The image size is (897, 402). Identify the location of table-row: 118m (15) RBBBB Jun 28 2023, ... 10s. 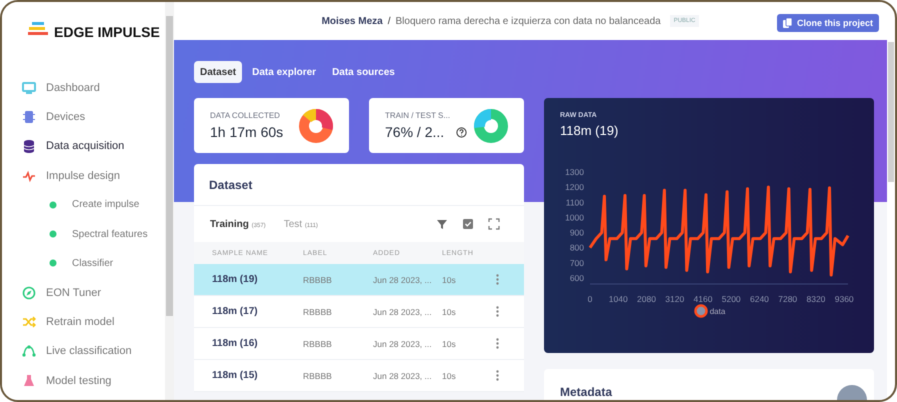
(359, 376).